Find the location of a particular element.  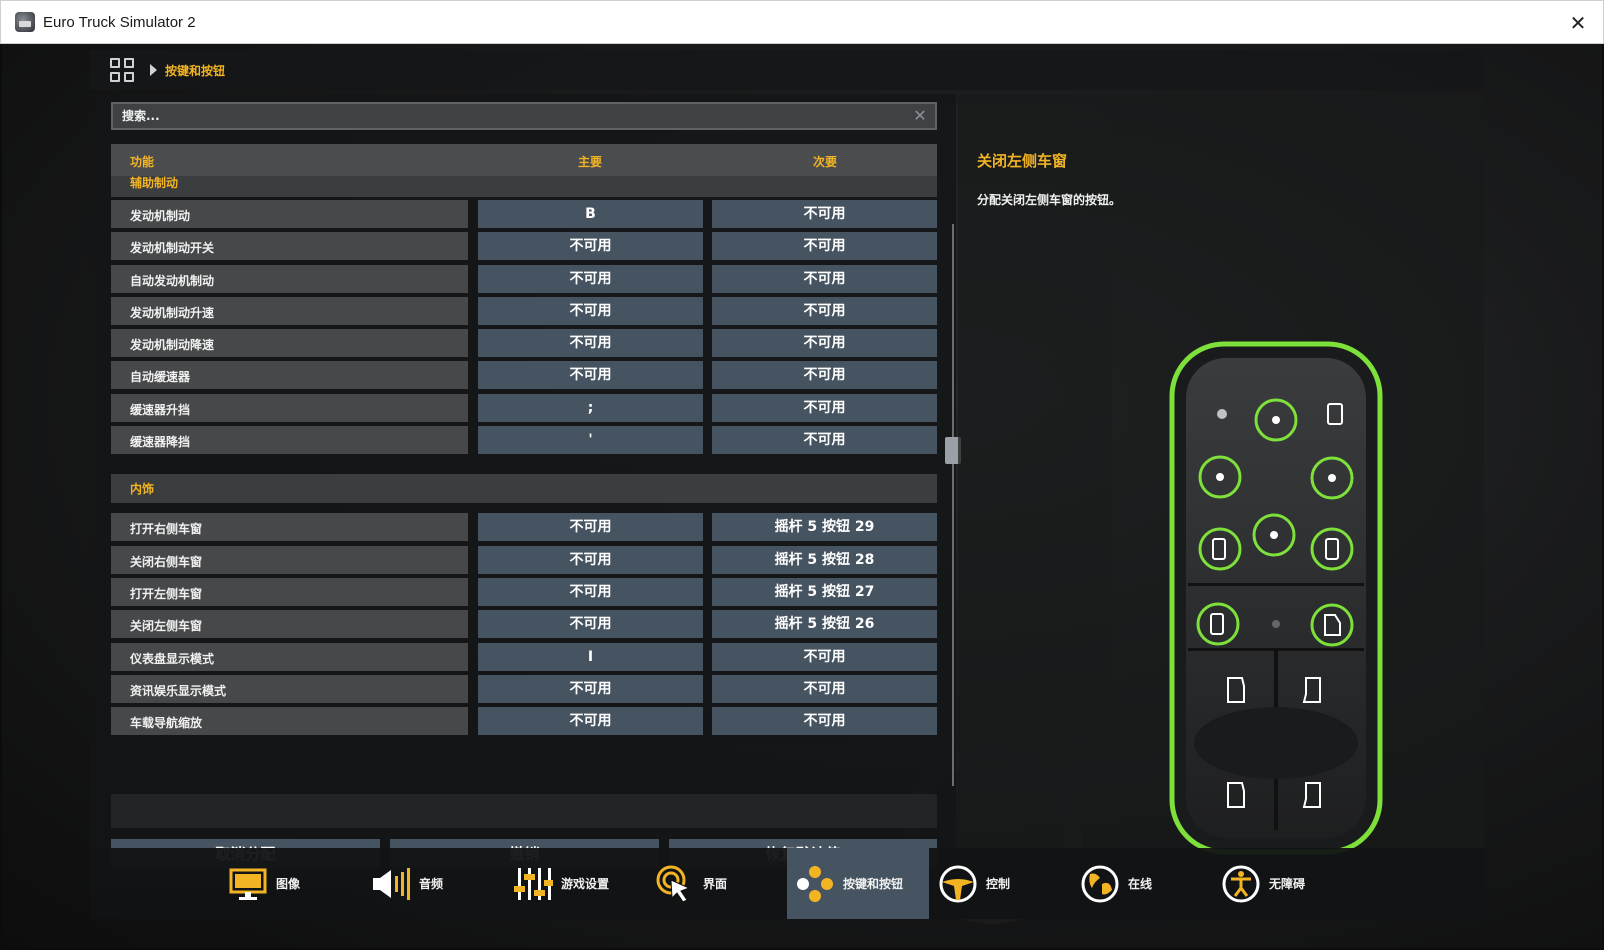

action-name-cell: 资讯娱乐显示模式 is located at coordinates (289, 688).